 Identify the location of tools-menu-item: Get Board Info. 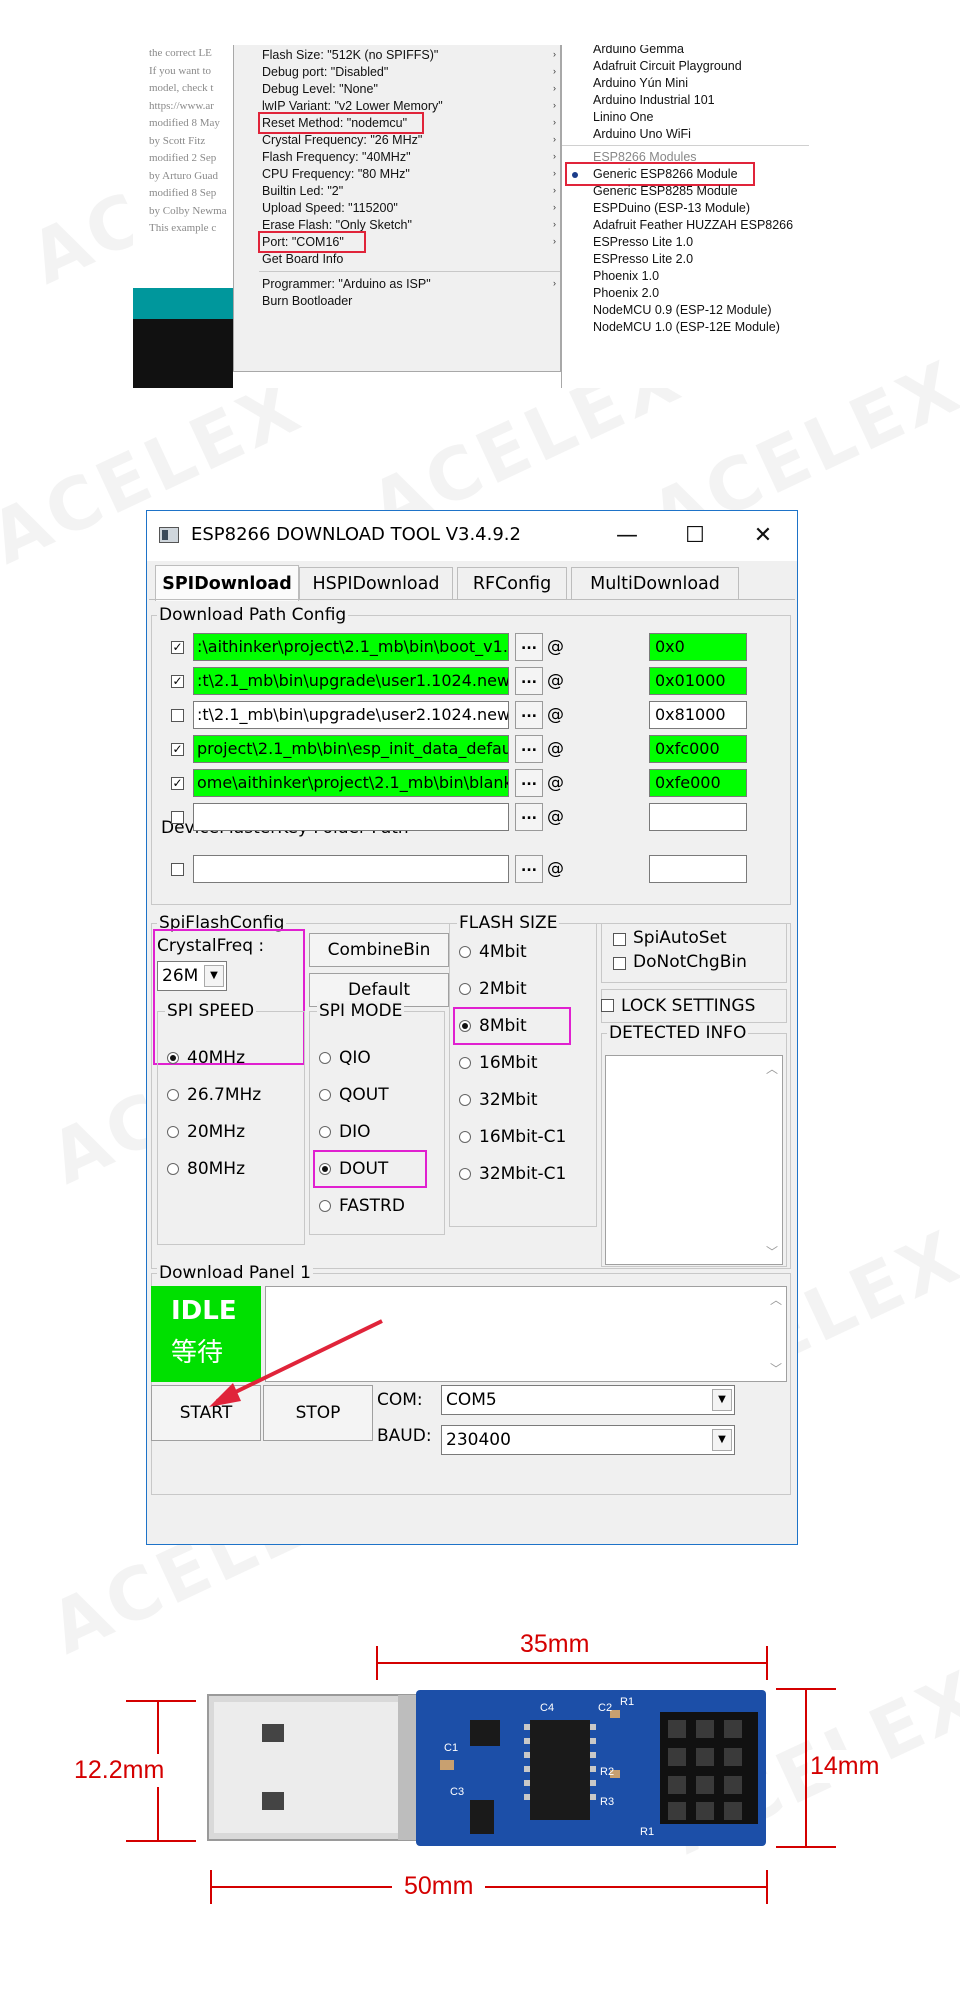
(302, 259).